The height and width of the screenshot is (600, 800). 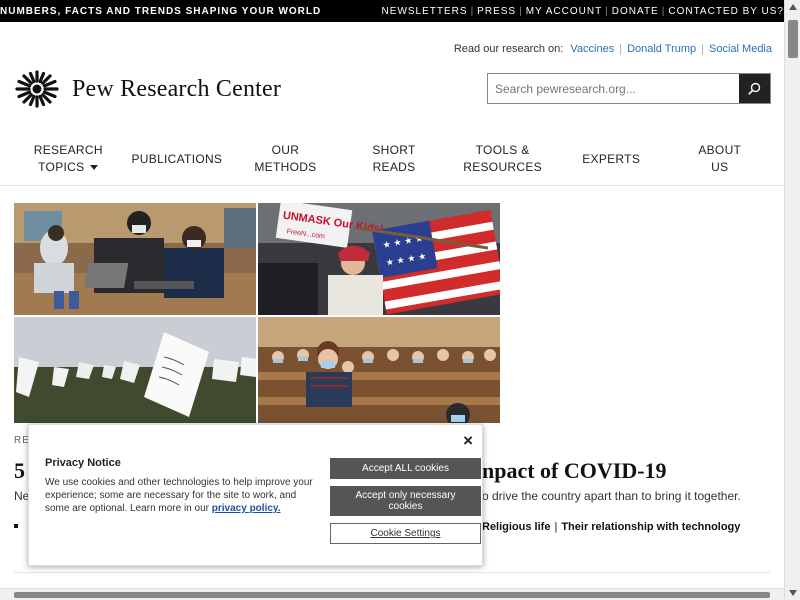 I want to click on related-link-technology: Their relationship with technology, so click(x=650, y=527).